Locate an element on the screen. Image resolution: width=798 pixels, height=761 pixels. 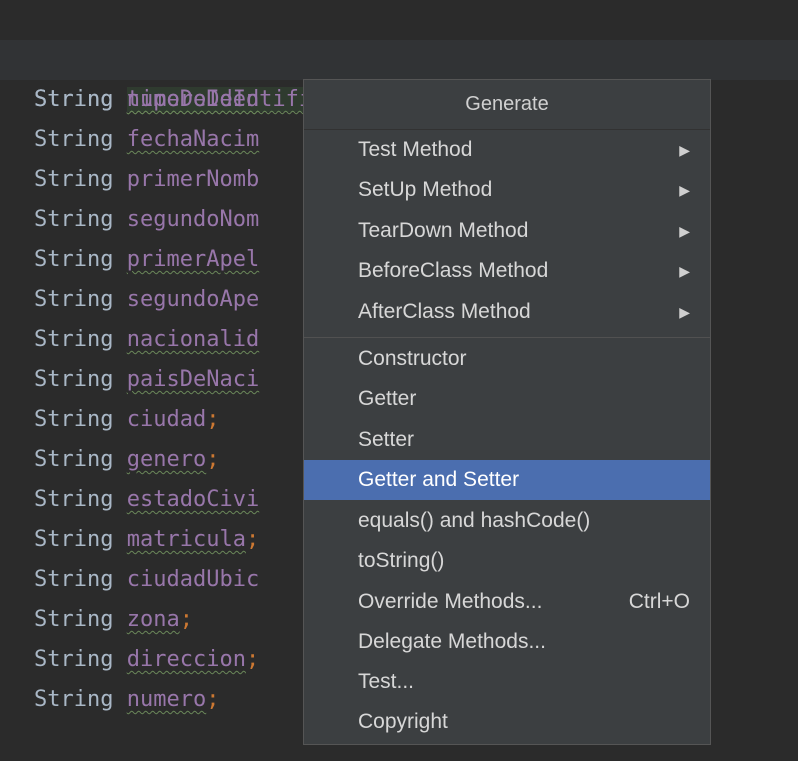
menu-item-label: equals() and hashCode() is located at coordinates (474, 520).